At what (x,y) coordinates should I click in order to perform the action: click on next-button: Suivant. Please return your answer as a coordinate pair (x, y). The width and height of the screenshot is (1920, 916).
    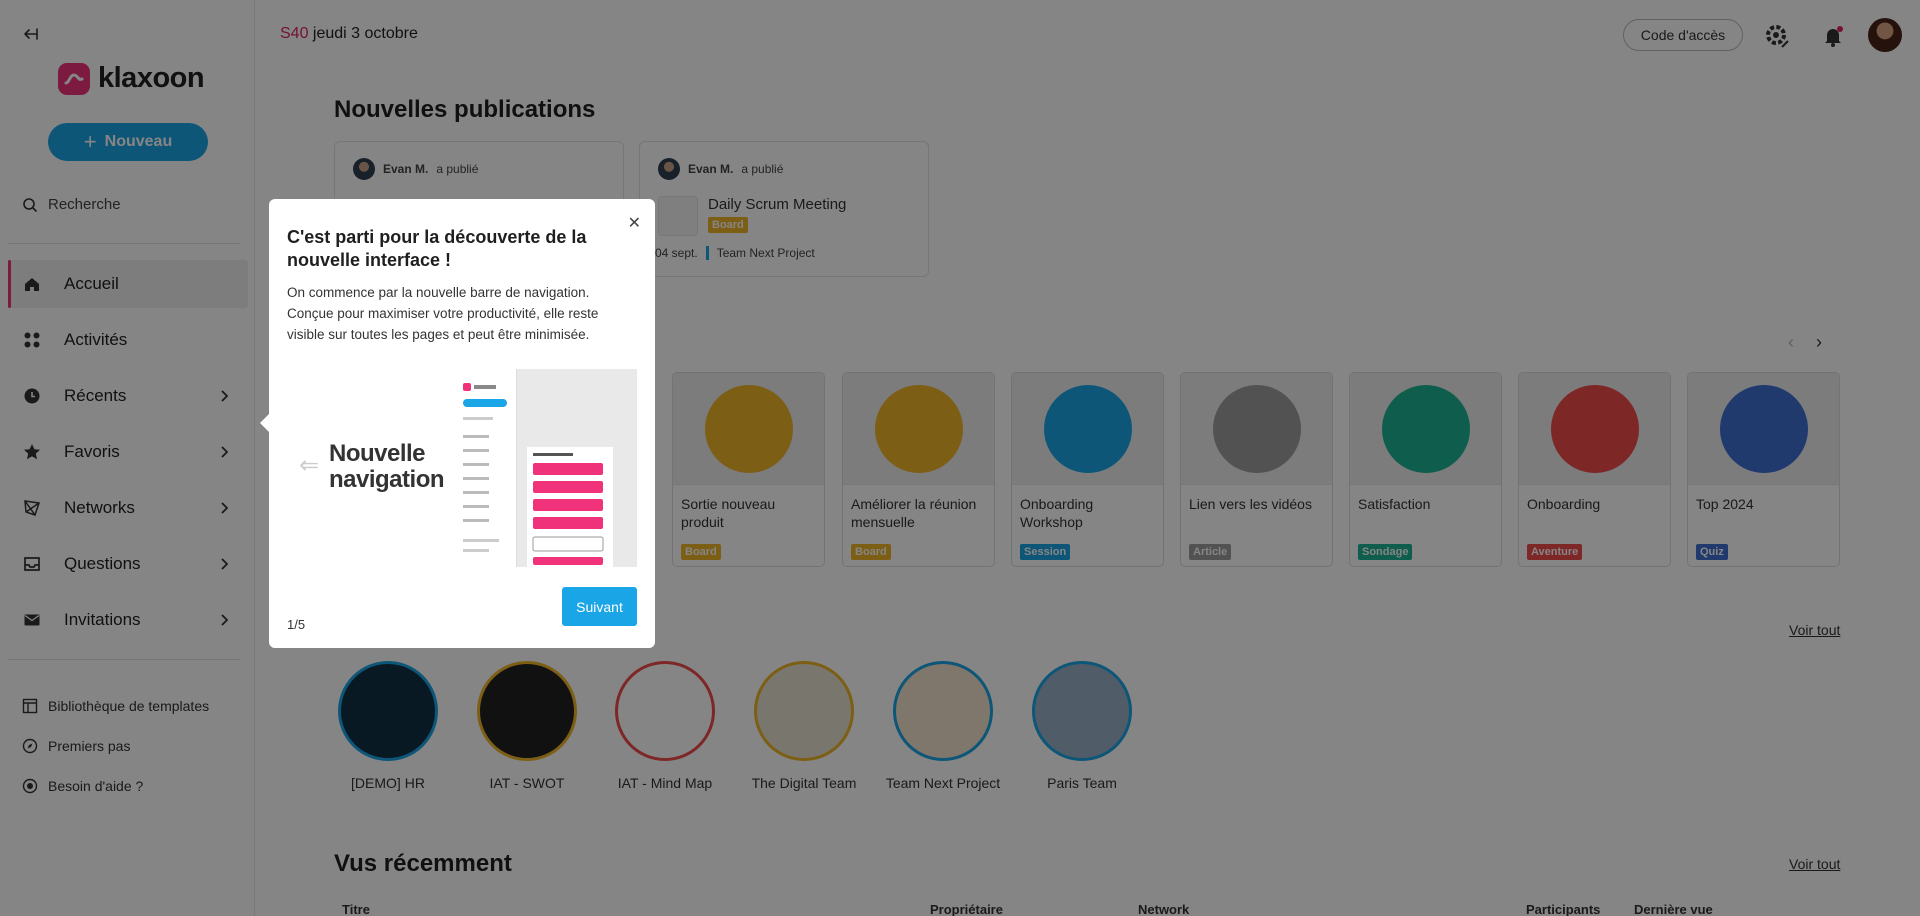
    Looking at the image, I should click on (599, 606).